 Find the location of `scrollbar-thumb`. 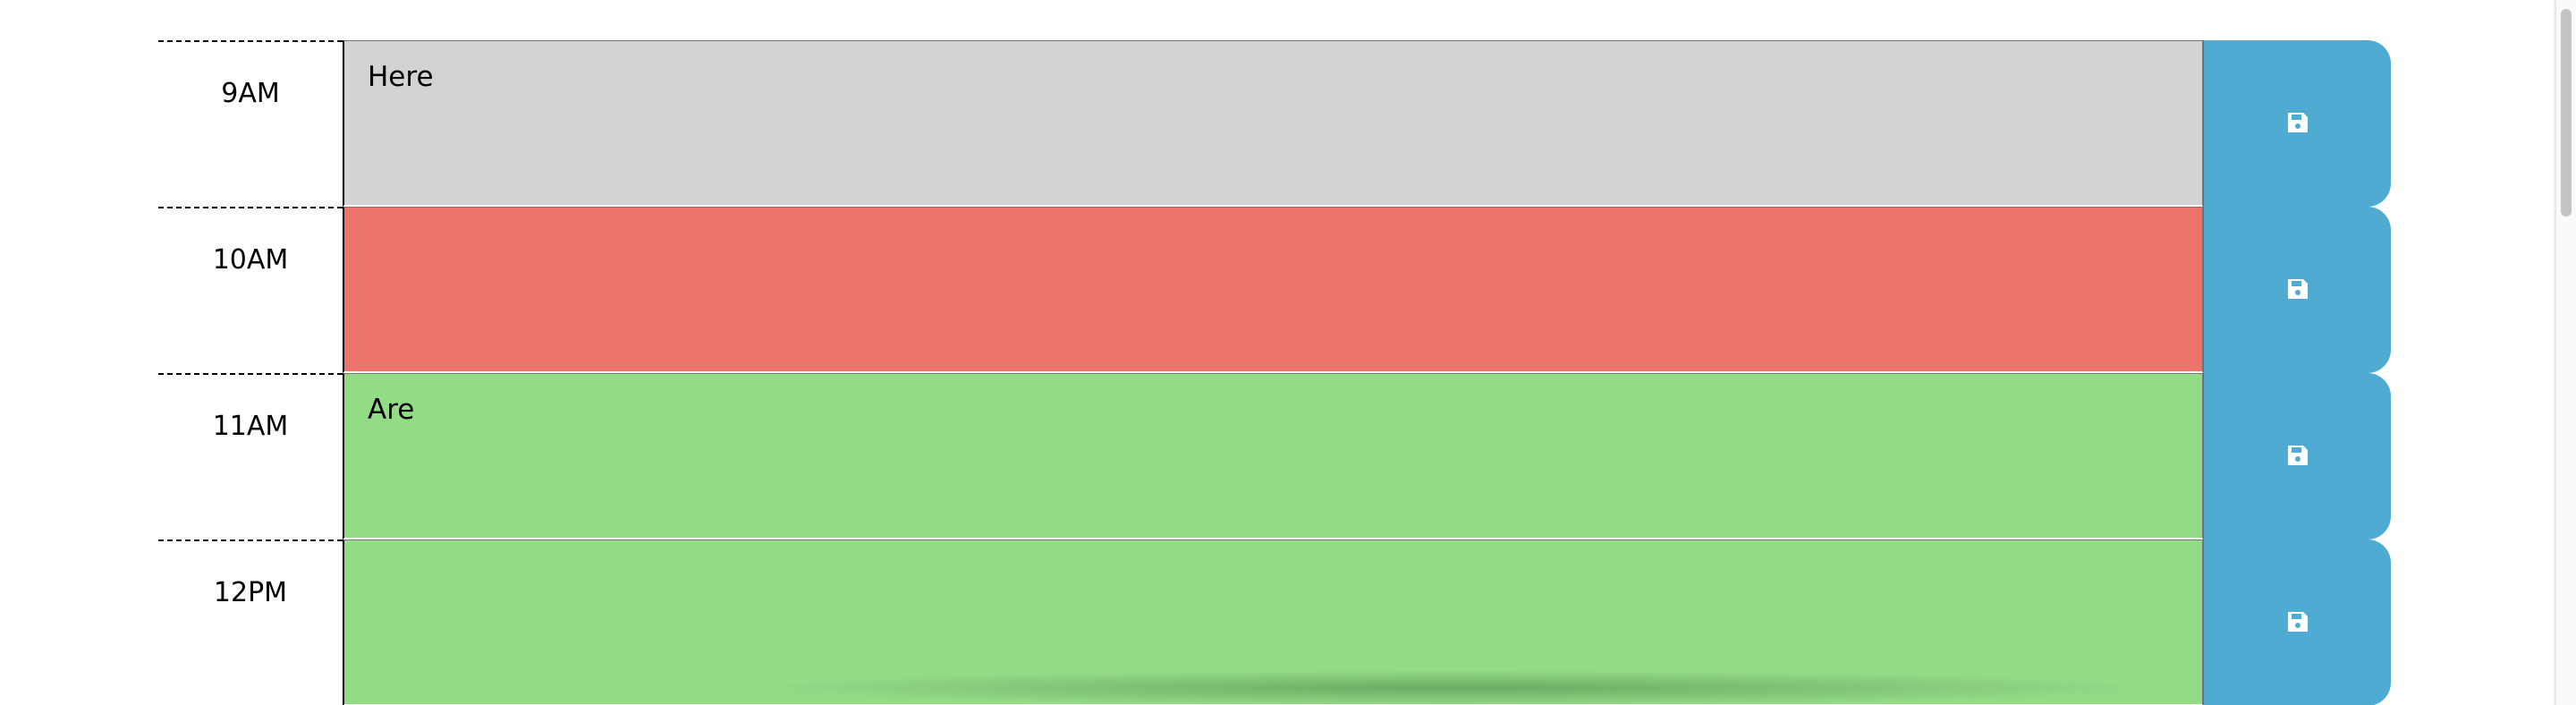

scrollbar-thumb is located at coordinates (2566, 113).